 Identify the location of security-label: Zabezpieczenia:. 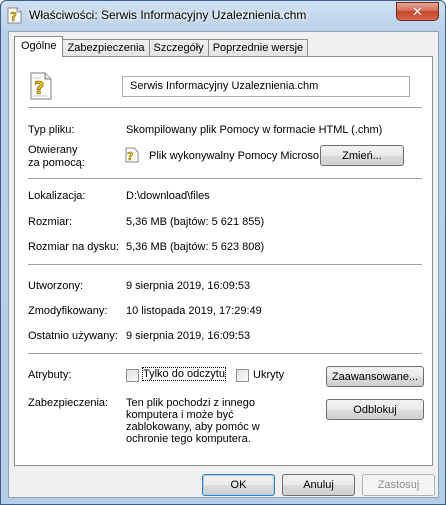
(68, 403).